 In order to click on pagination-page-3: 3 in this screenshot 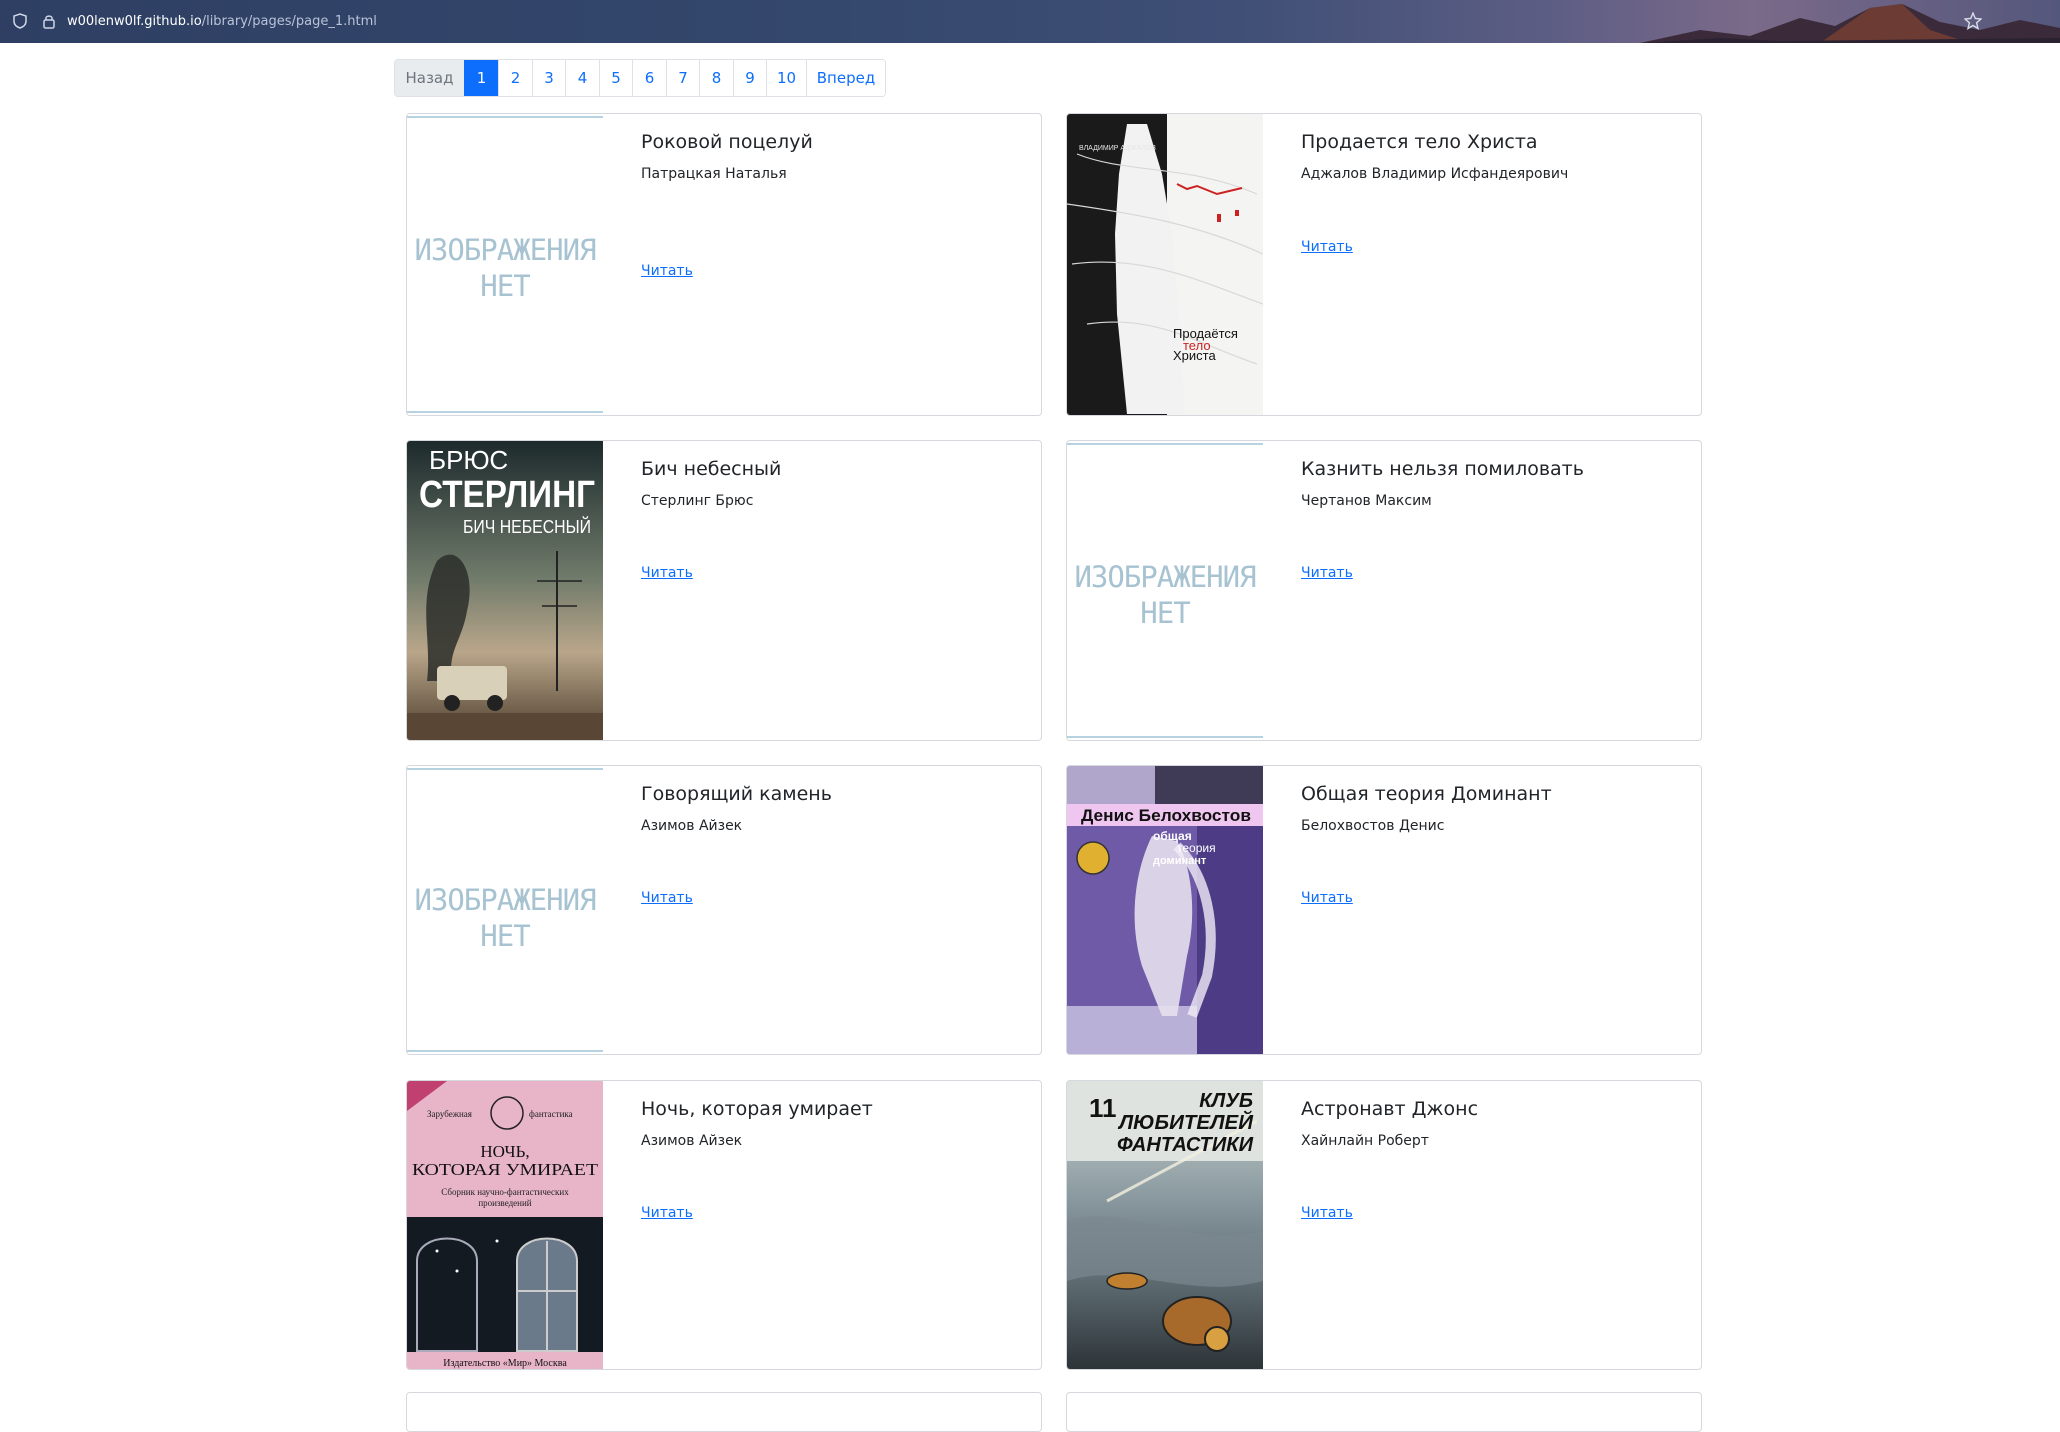, I will do `click(548, 78)`.